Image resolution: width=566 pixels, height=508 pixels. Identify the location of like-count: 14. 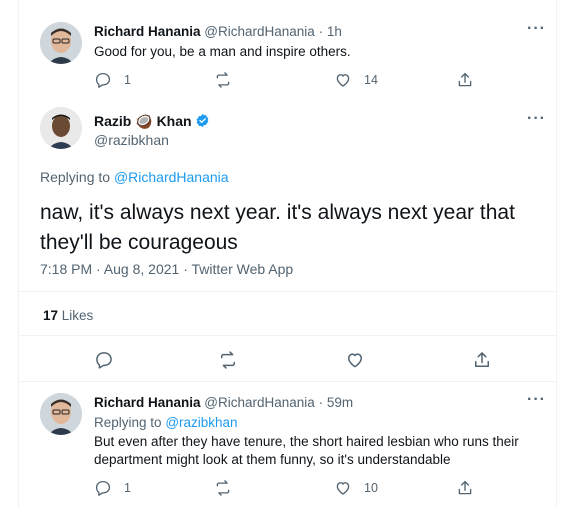
(371, 80).